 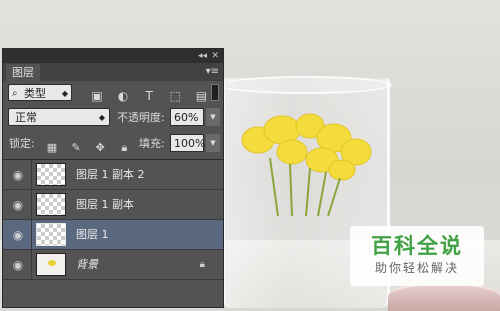 I want to click on adjustment-filter-icon: ◐, so click(x=123, y=96).